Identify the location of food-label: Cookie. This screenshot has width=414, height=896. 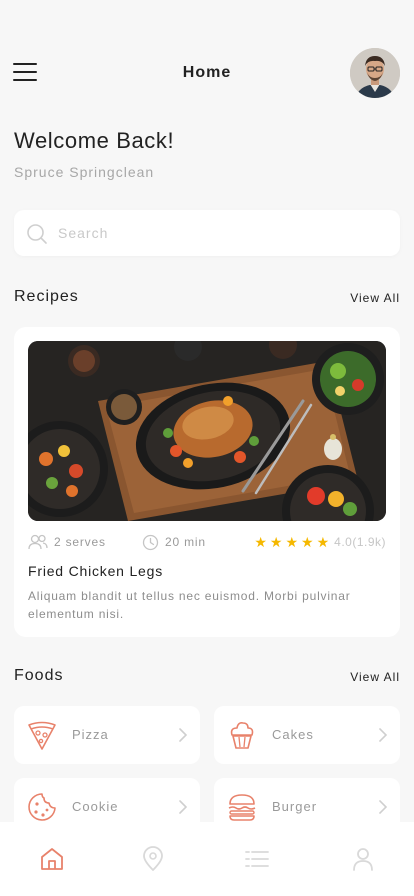
(95, 806).